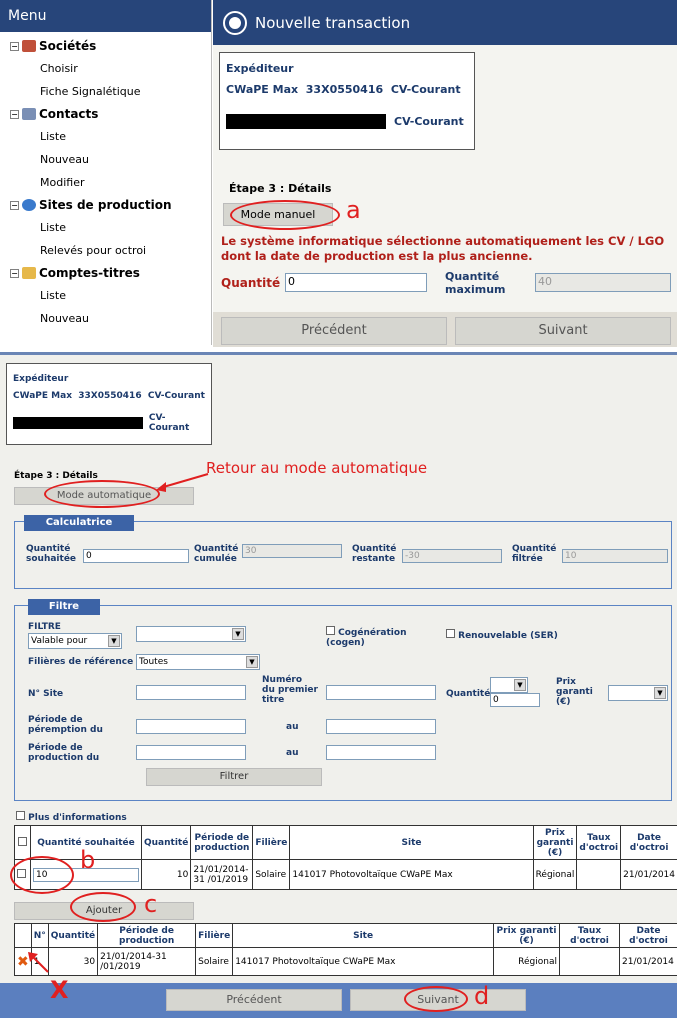  What do you see at coordinates (150, 904) in the screenshot?
I see `annotation-c: c` at bounding box center [150, 904].